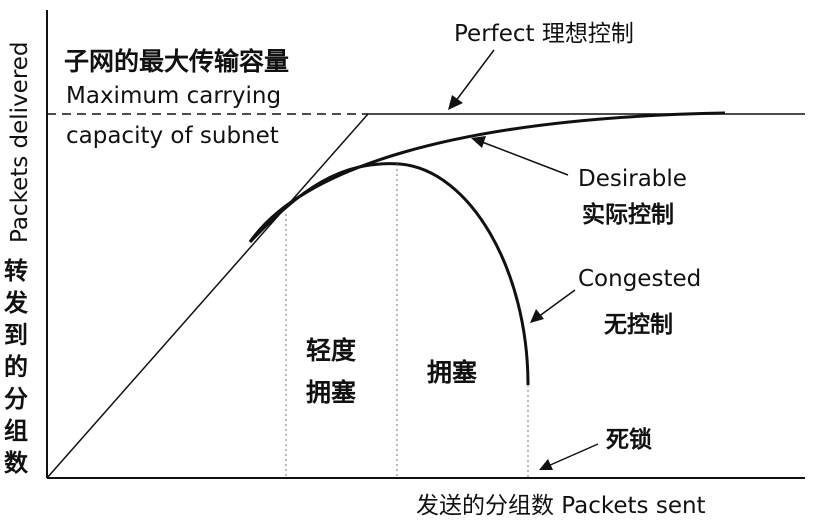  What do you see at coordinates (569, 456) in the screenshot?
I see `deadlock-arrow` at bounding box center [569, 456].